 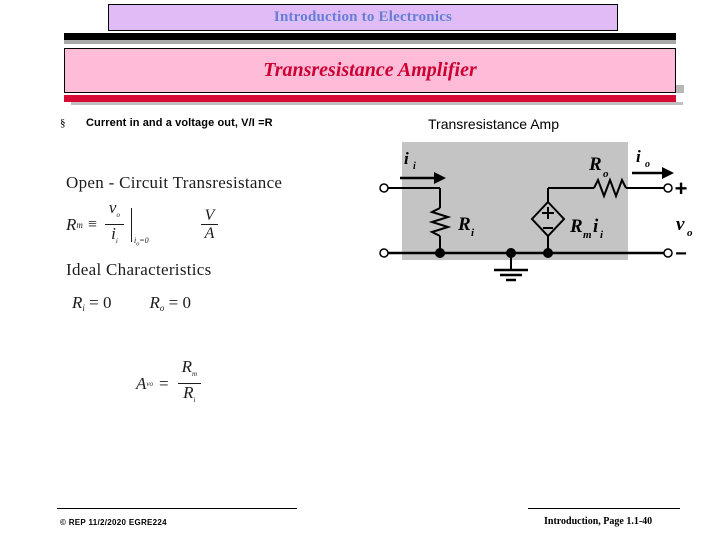 What do you see at coordinates (598, 521) in the screenshot?
I see `footer-right-text: Introduction, Page 1.1-40` at bounding box center [598, 521].